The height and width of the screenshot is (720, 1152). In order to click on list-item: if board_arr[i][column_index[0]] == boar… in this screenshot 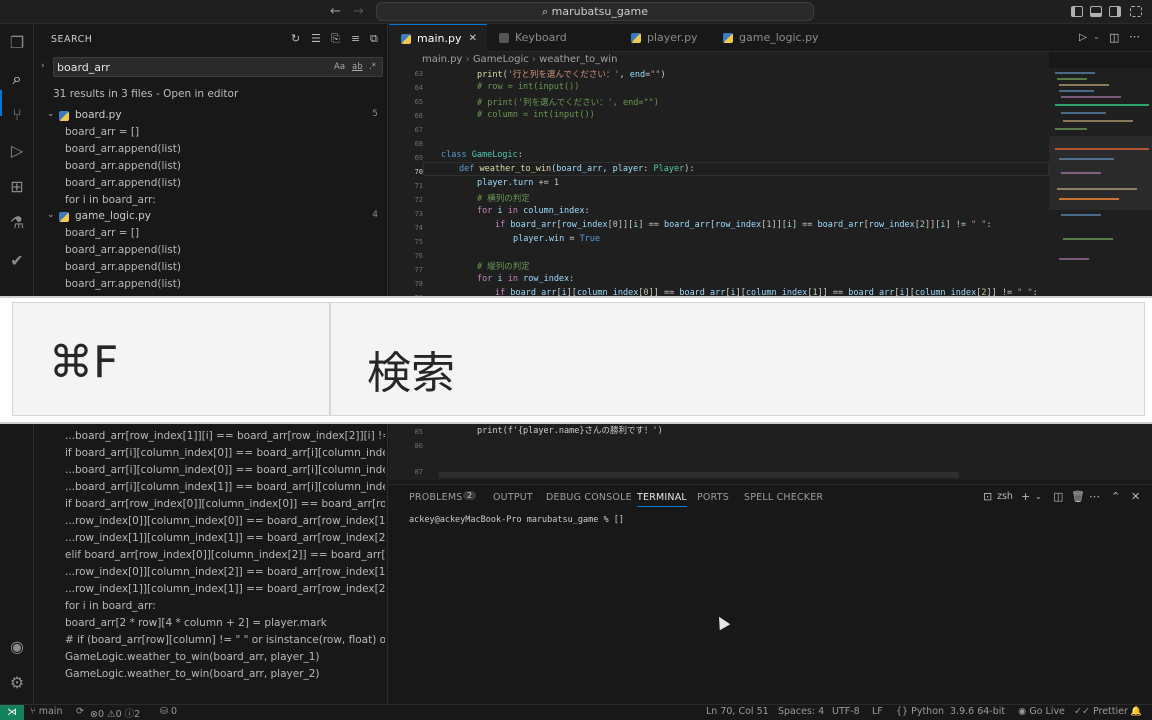, I will do `click(225, 453)`.